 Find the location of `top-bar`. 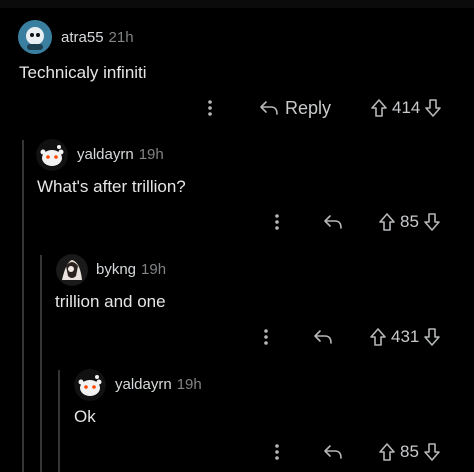

top-bar is located at coordinates (237, 4).